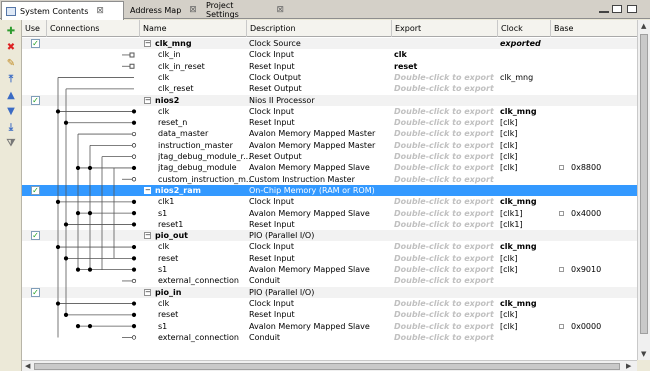  Describe the element at coordinates (11, 31) in the screenshot. I see `add-icon: ✚` at that location.